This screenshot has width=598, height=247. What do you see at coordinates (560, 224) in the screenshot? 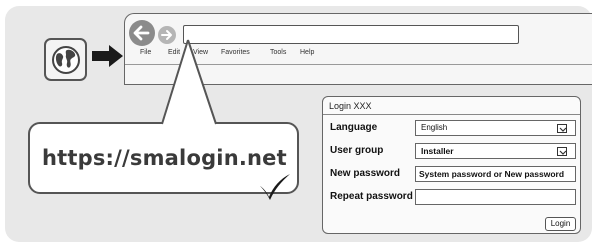
I see `login-button: Login` at bounding box center [560, 224].